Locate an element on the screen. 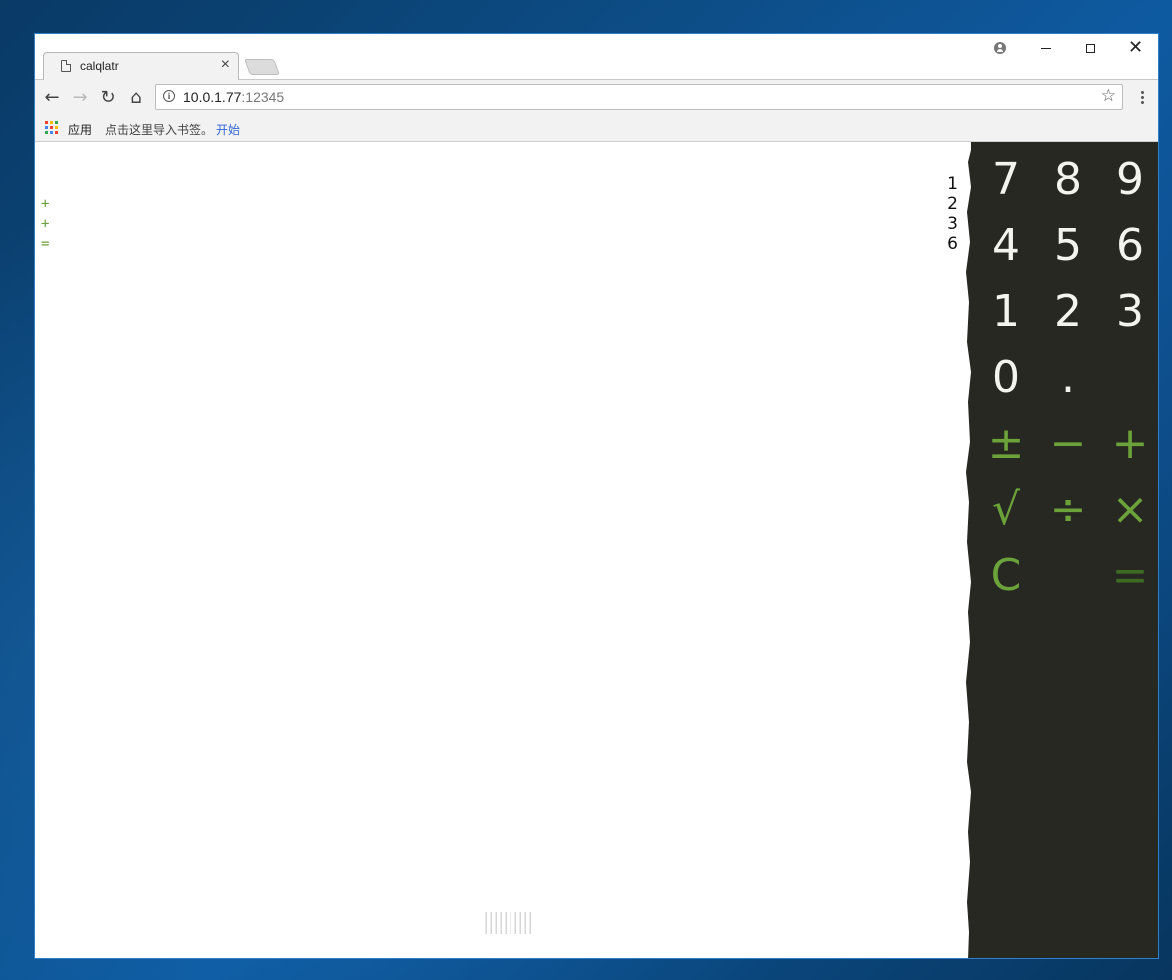 The image size is (1172, 980). window-controls: ✕ is located at coordinates (1067, 48).